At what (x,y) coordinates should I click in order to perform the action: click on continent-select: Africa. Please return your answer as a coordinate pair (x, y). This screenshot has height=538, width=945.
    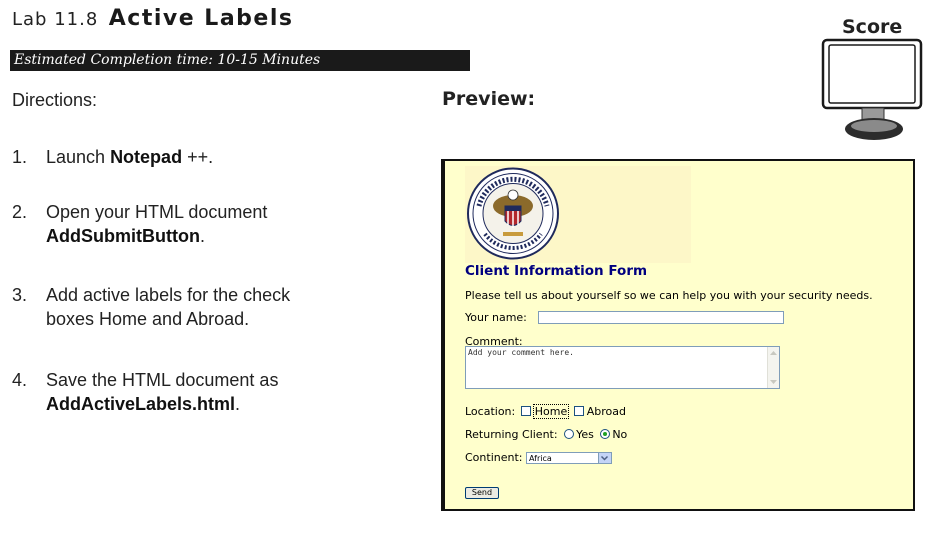
    Looking at the image, I should click on (568, 458).